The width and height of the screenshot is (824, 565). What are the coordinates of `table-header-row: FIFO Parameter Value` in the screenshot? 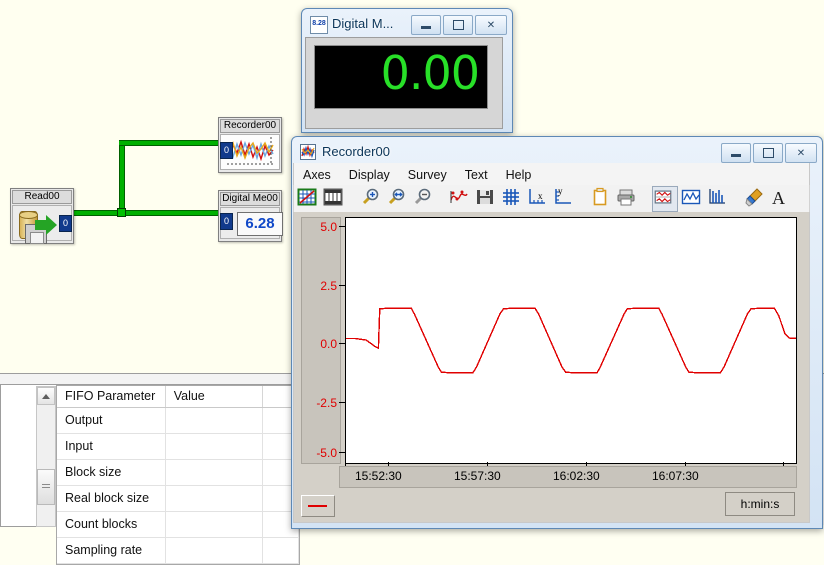 It's located at (178, 397).